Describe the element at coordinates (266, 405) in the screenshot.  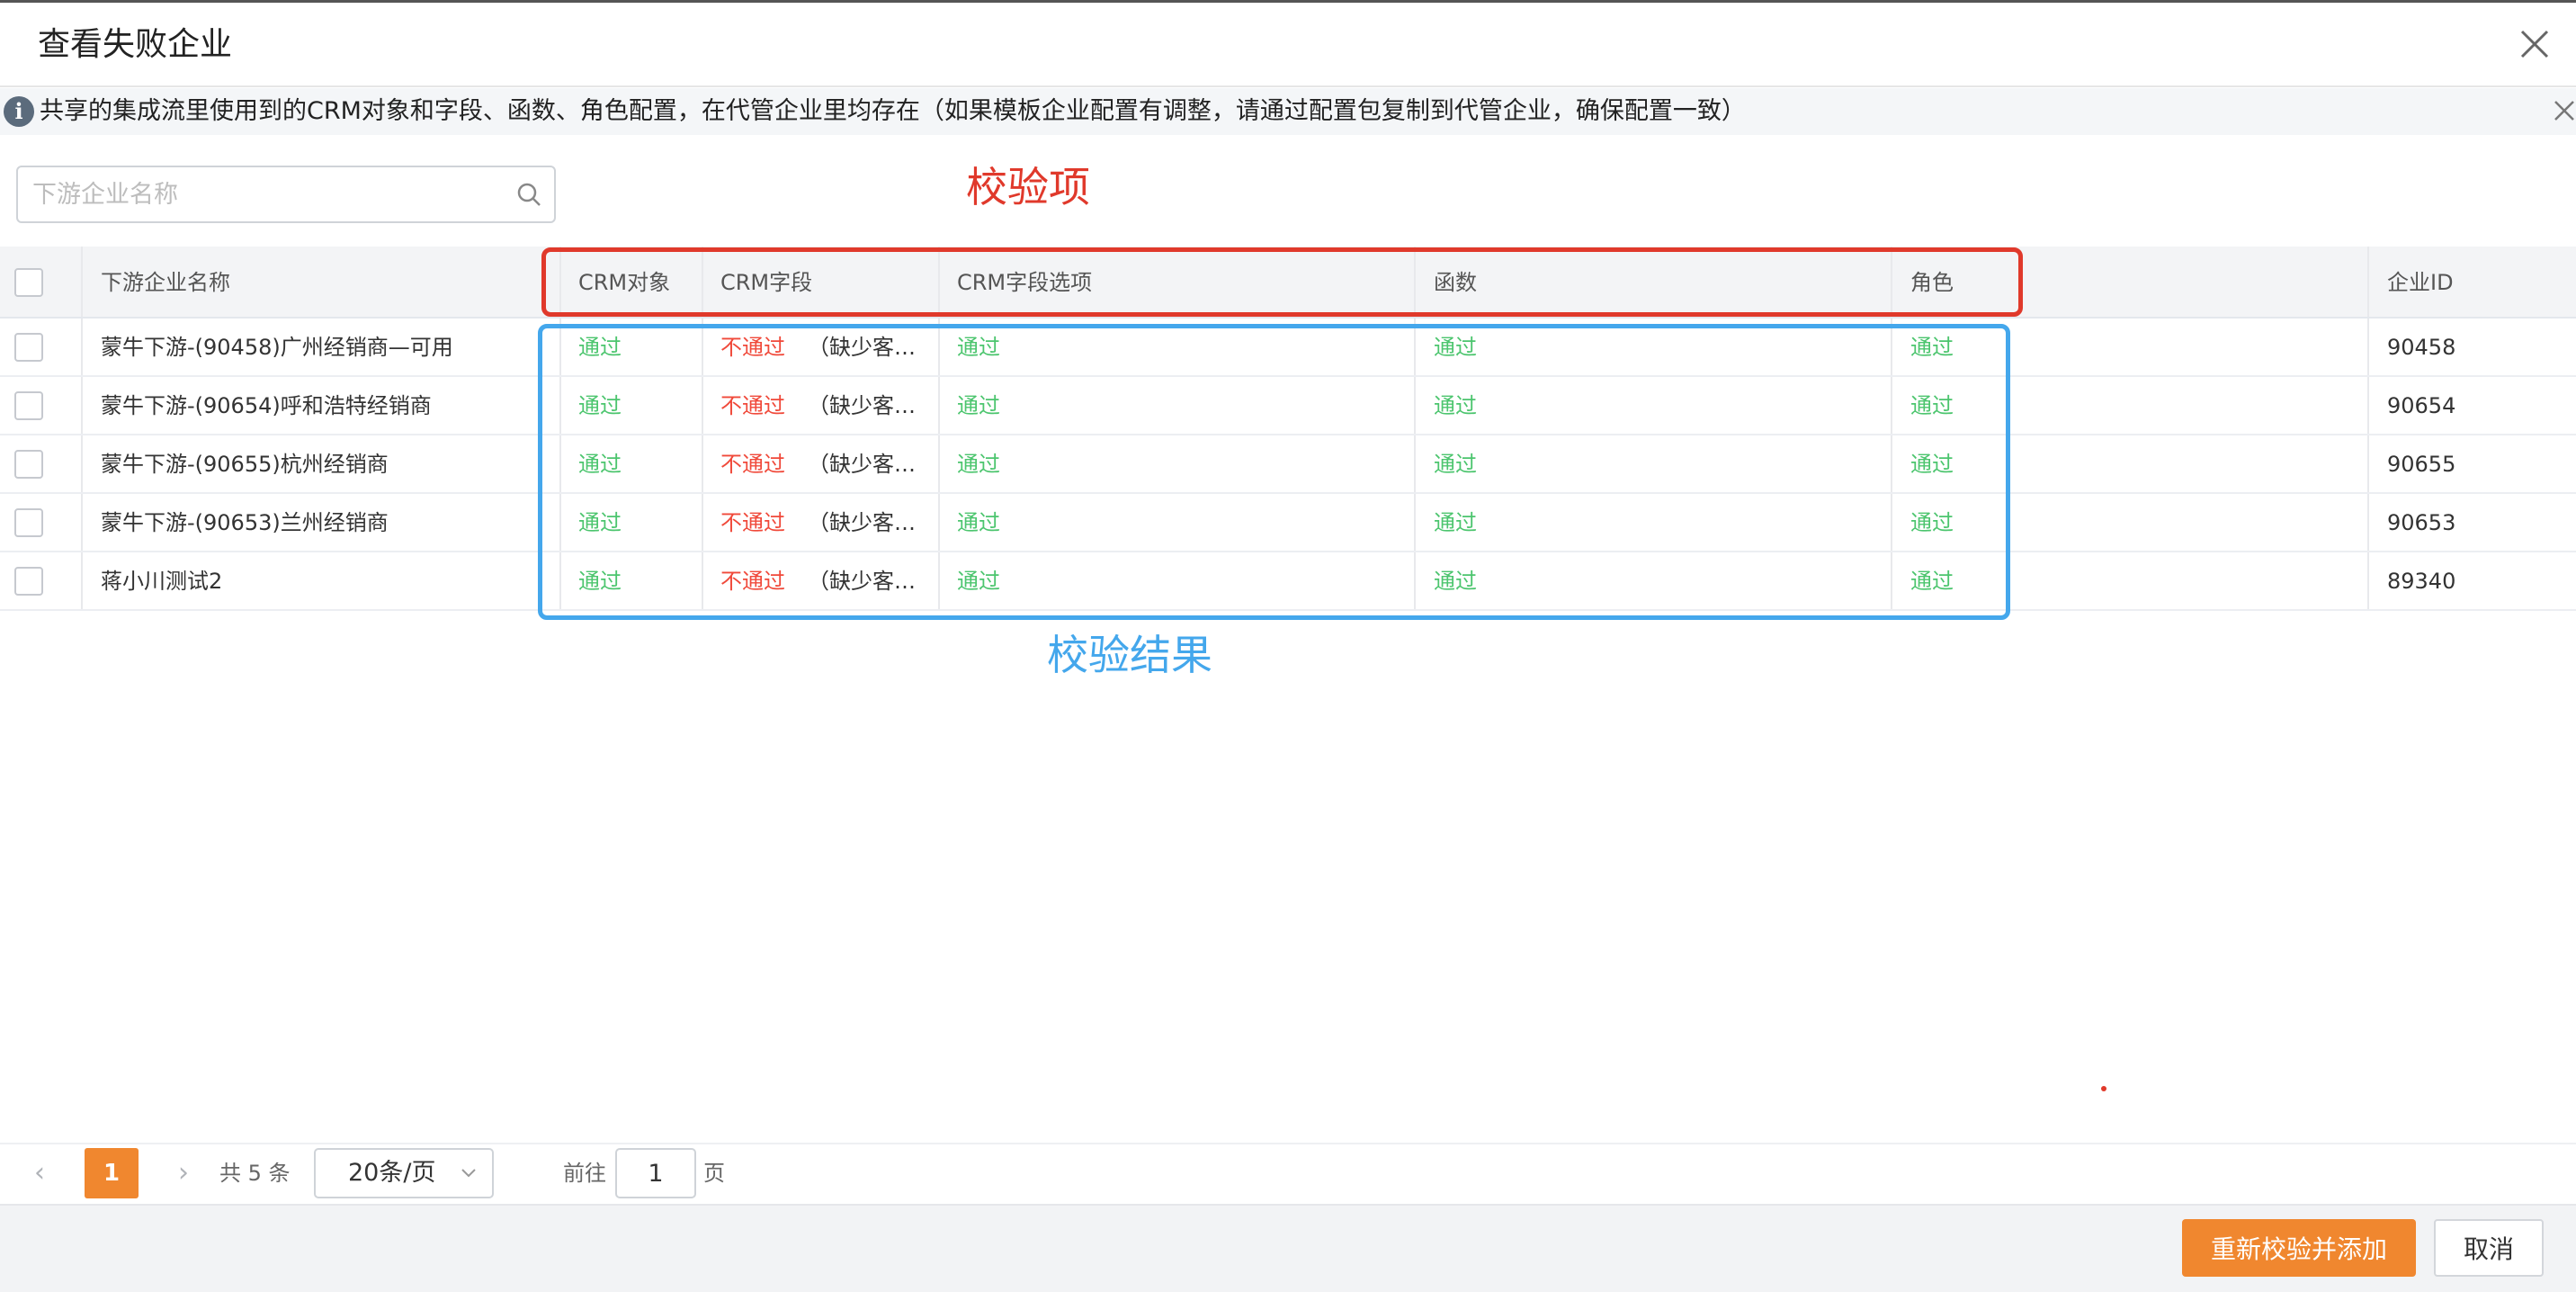
I see `tenant-name: 蒙牛下游-(90654)呼和浩特经销商` at that location.